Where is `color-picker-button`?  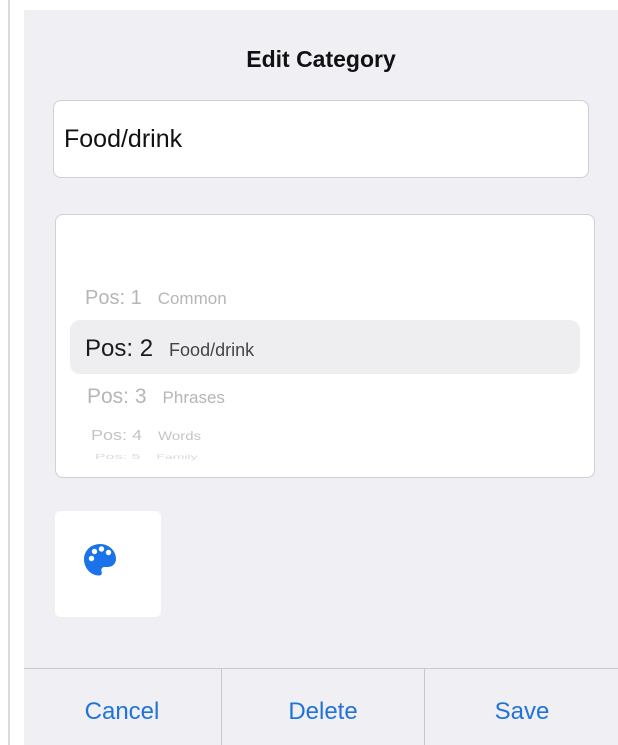 color-picker-button is located at coordinates (108, 564).